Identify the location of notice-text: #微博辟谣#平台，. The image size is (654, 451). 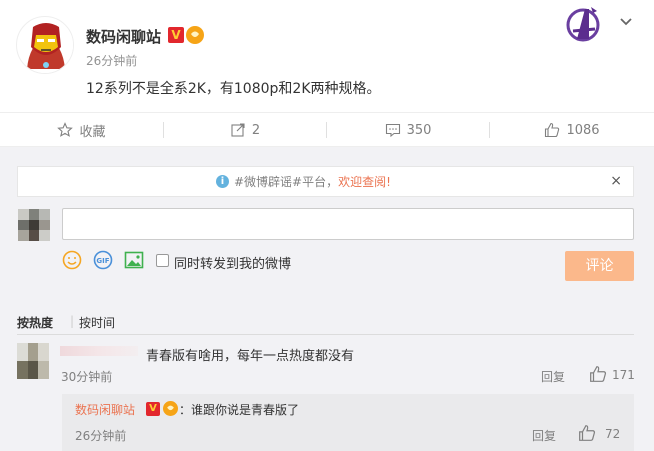
(286, 182).